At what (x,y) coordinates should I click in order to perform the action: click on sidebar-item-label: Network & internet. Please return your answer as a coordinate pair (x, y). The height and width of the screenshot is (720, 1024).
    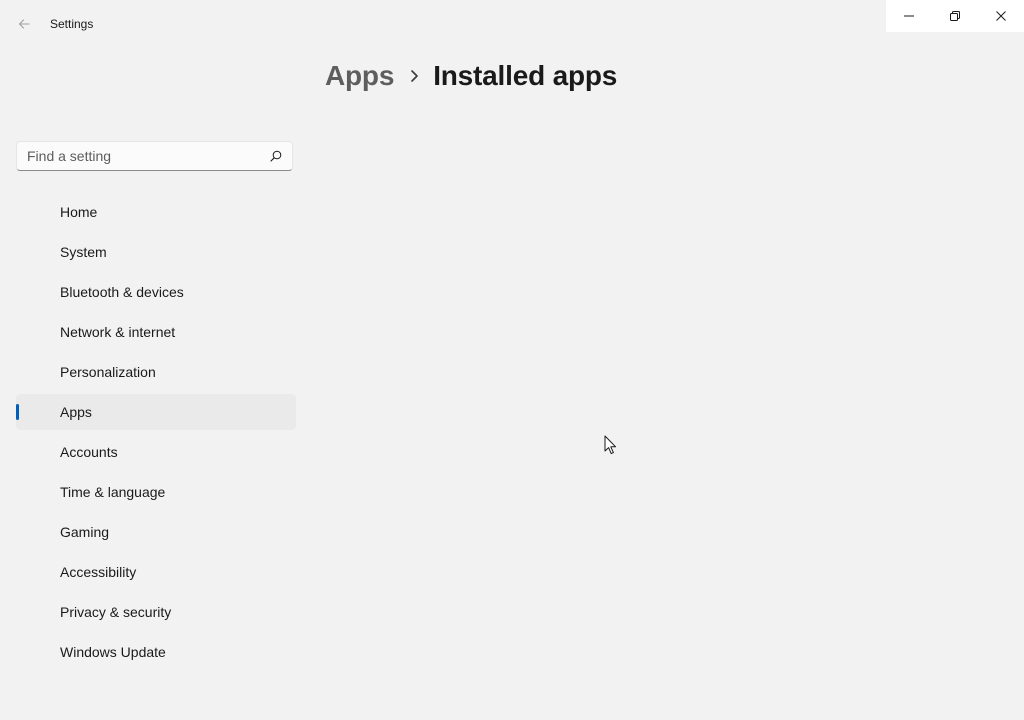
    Looking at the image, I should click on (118, 332).